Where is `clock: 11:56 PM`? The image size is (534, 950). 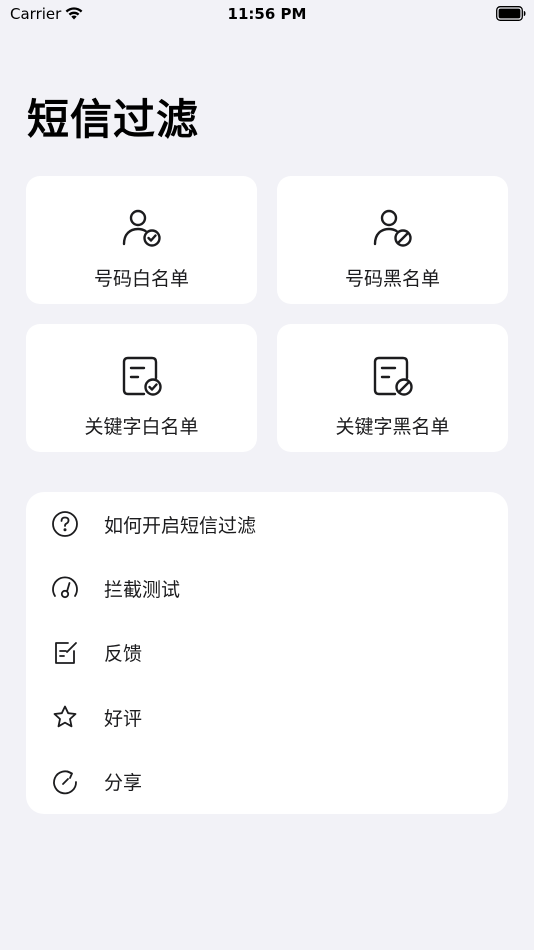
clock: 11:56 PM is located at coordinates (267, 14).